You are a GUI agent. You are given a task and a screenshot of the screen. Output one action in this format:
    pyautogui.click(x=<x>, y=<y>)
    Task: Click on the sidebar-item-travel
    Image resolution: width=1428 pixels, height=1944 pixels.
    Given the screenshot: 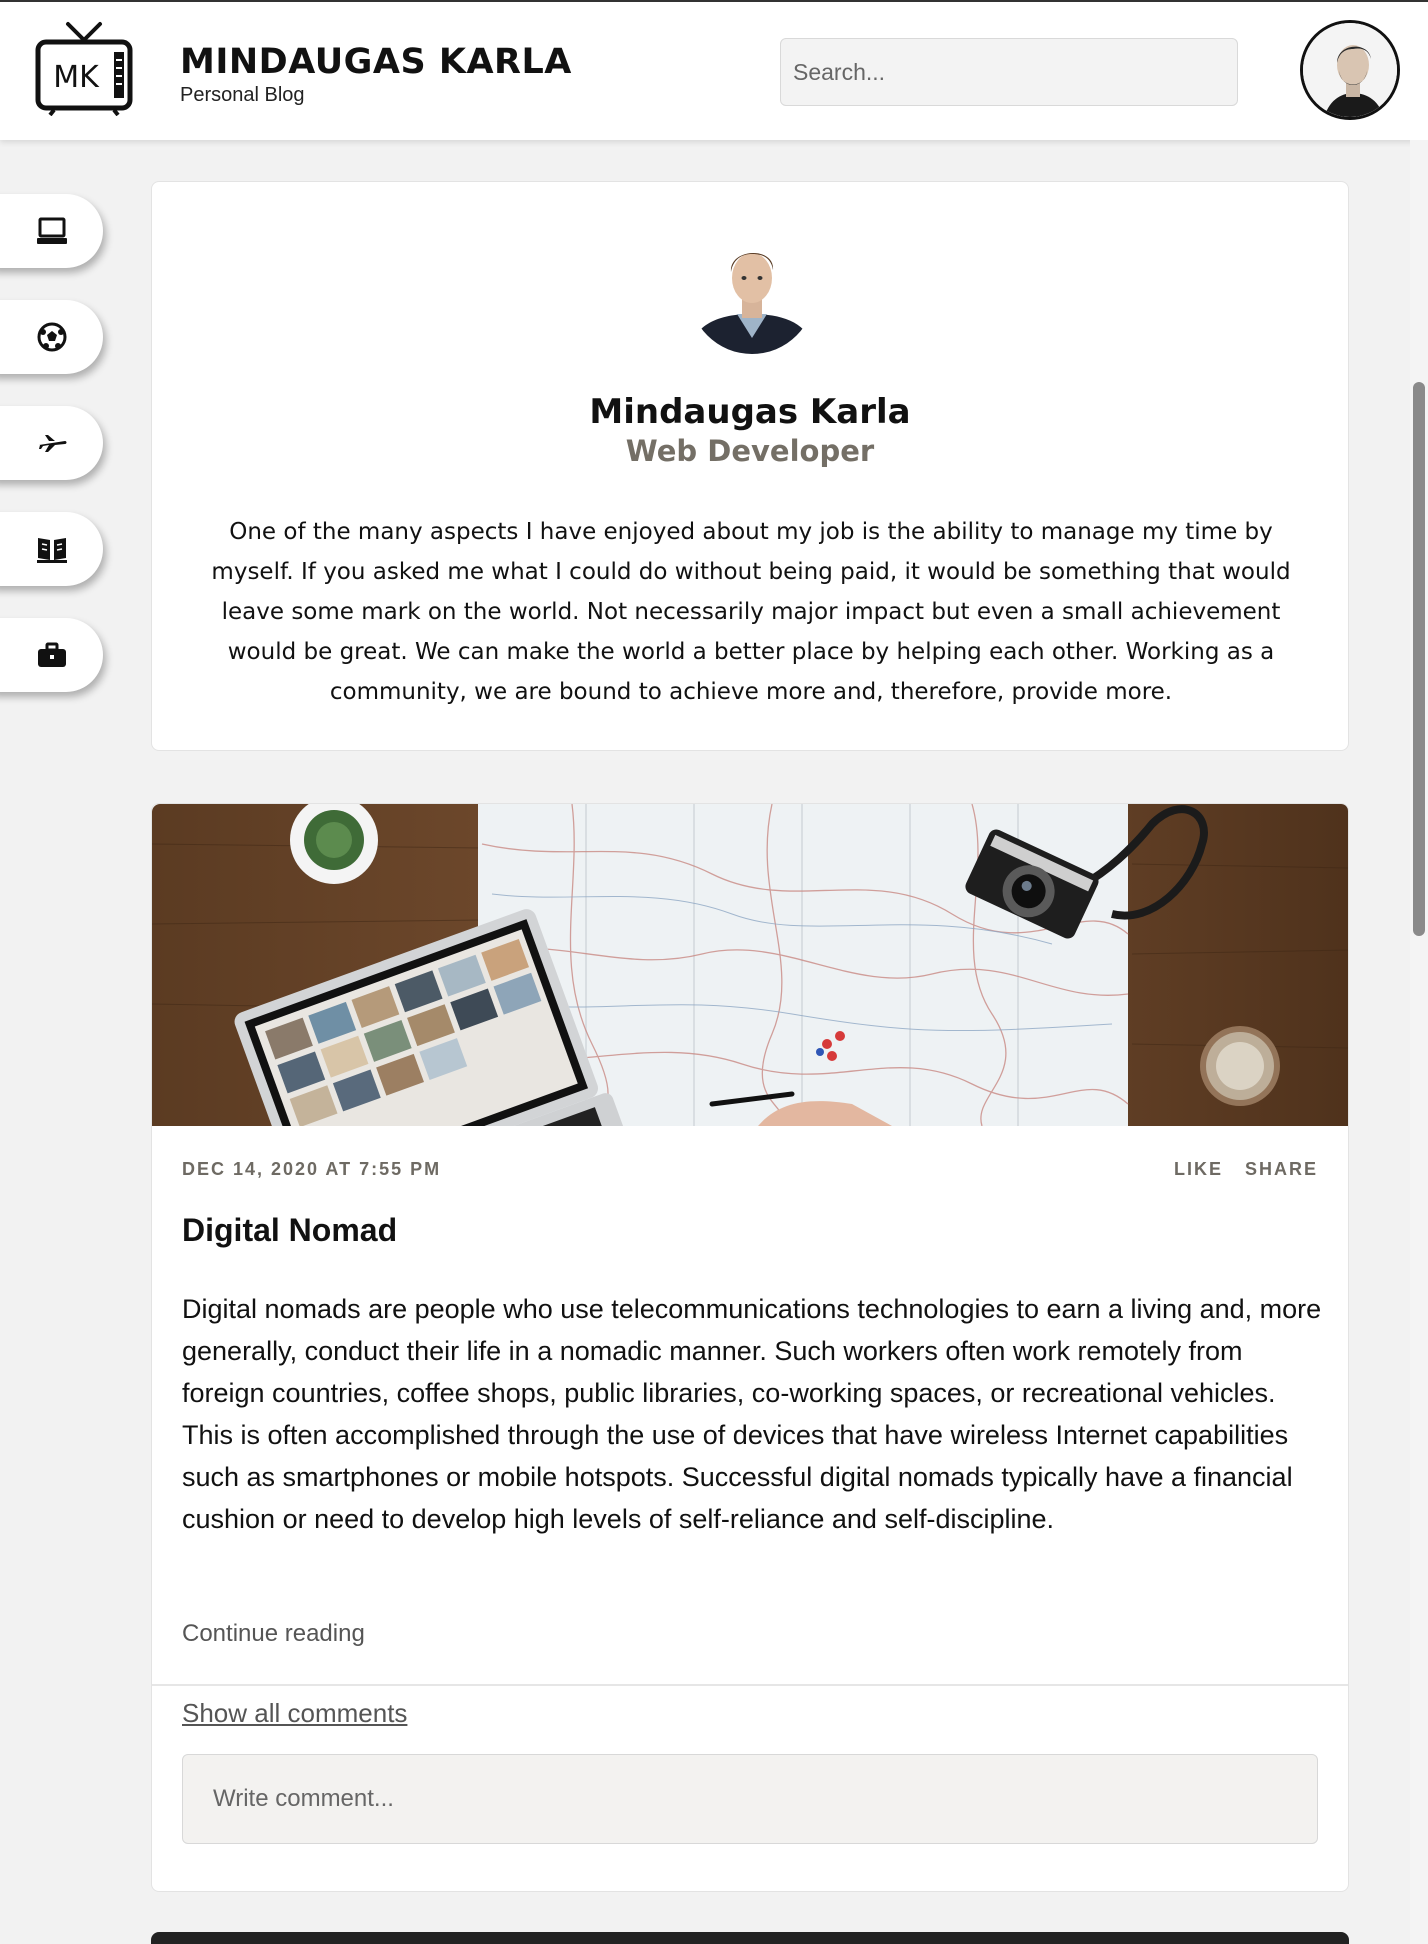 What is the action you would take?
    pyautogui.click(x=51, y=443)
    